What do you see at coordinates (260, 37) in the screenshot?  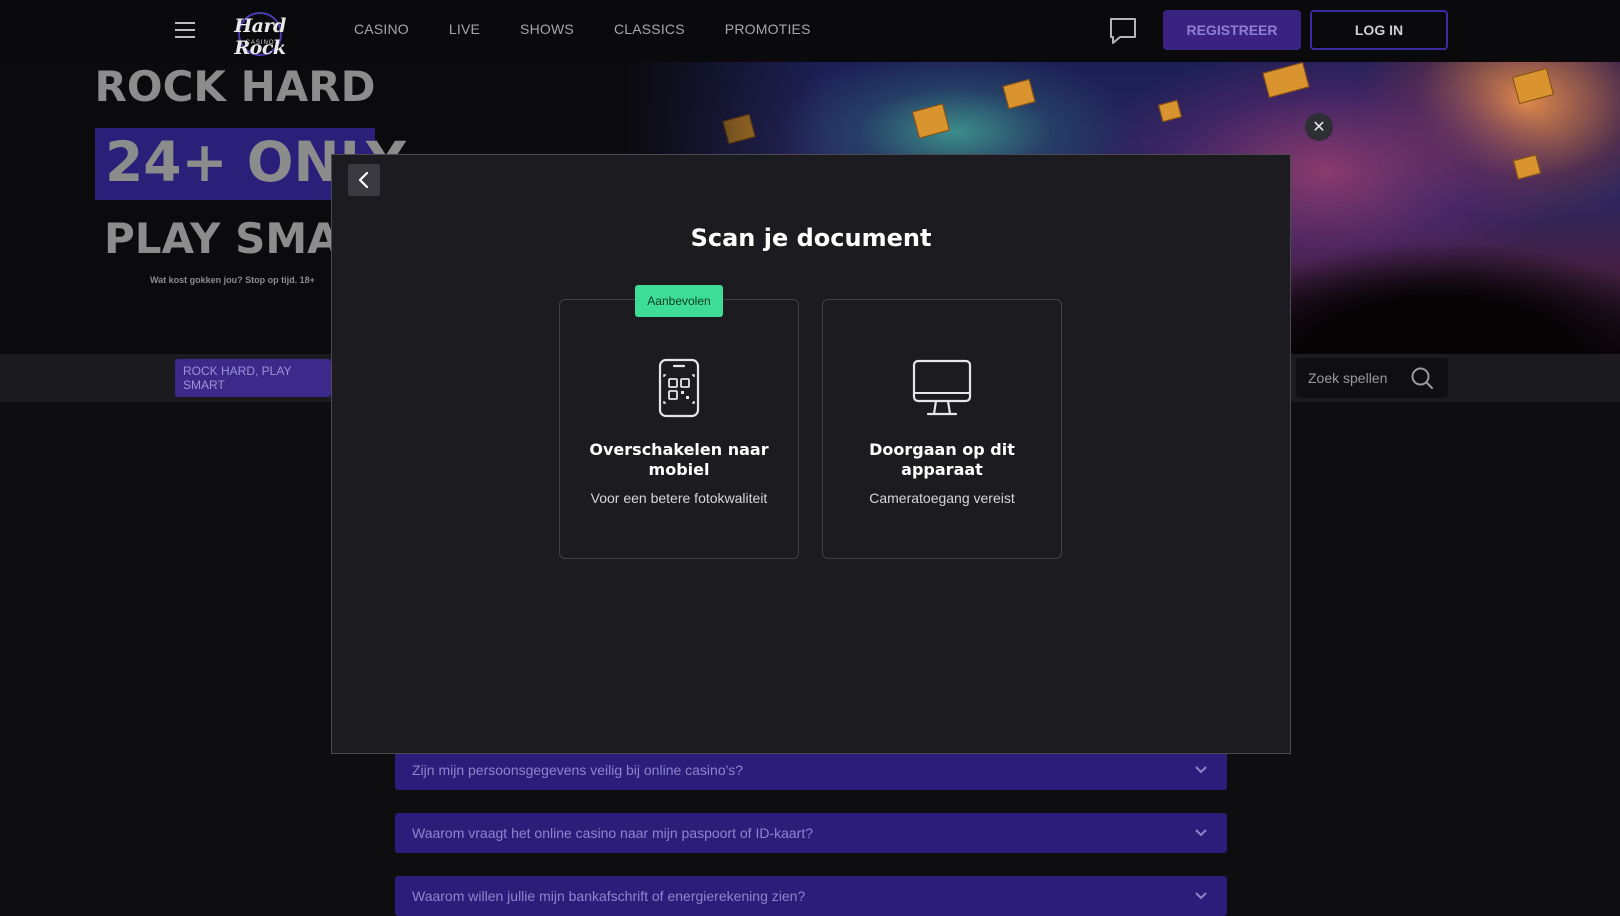 I see `logo-text: Hard Rock` at bounding box center [260, 37].